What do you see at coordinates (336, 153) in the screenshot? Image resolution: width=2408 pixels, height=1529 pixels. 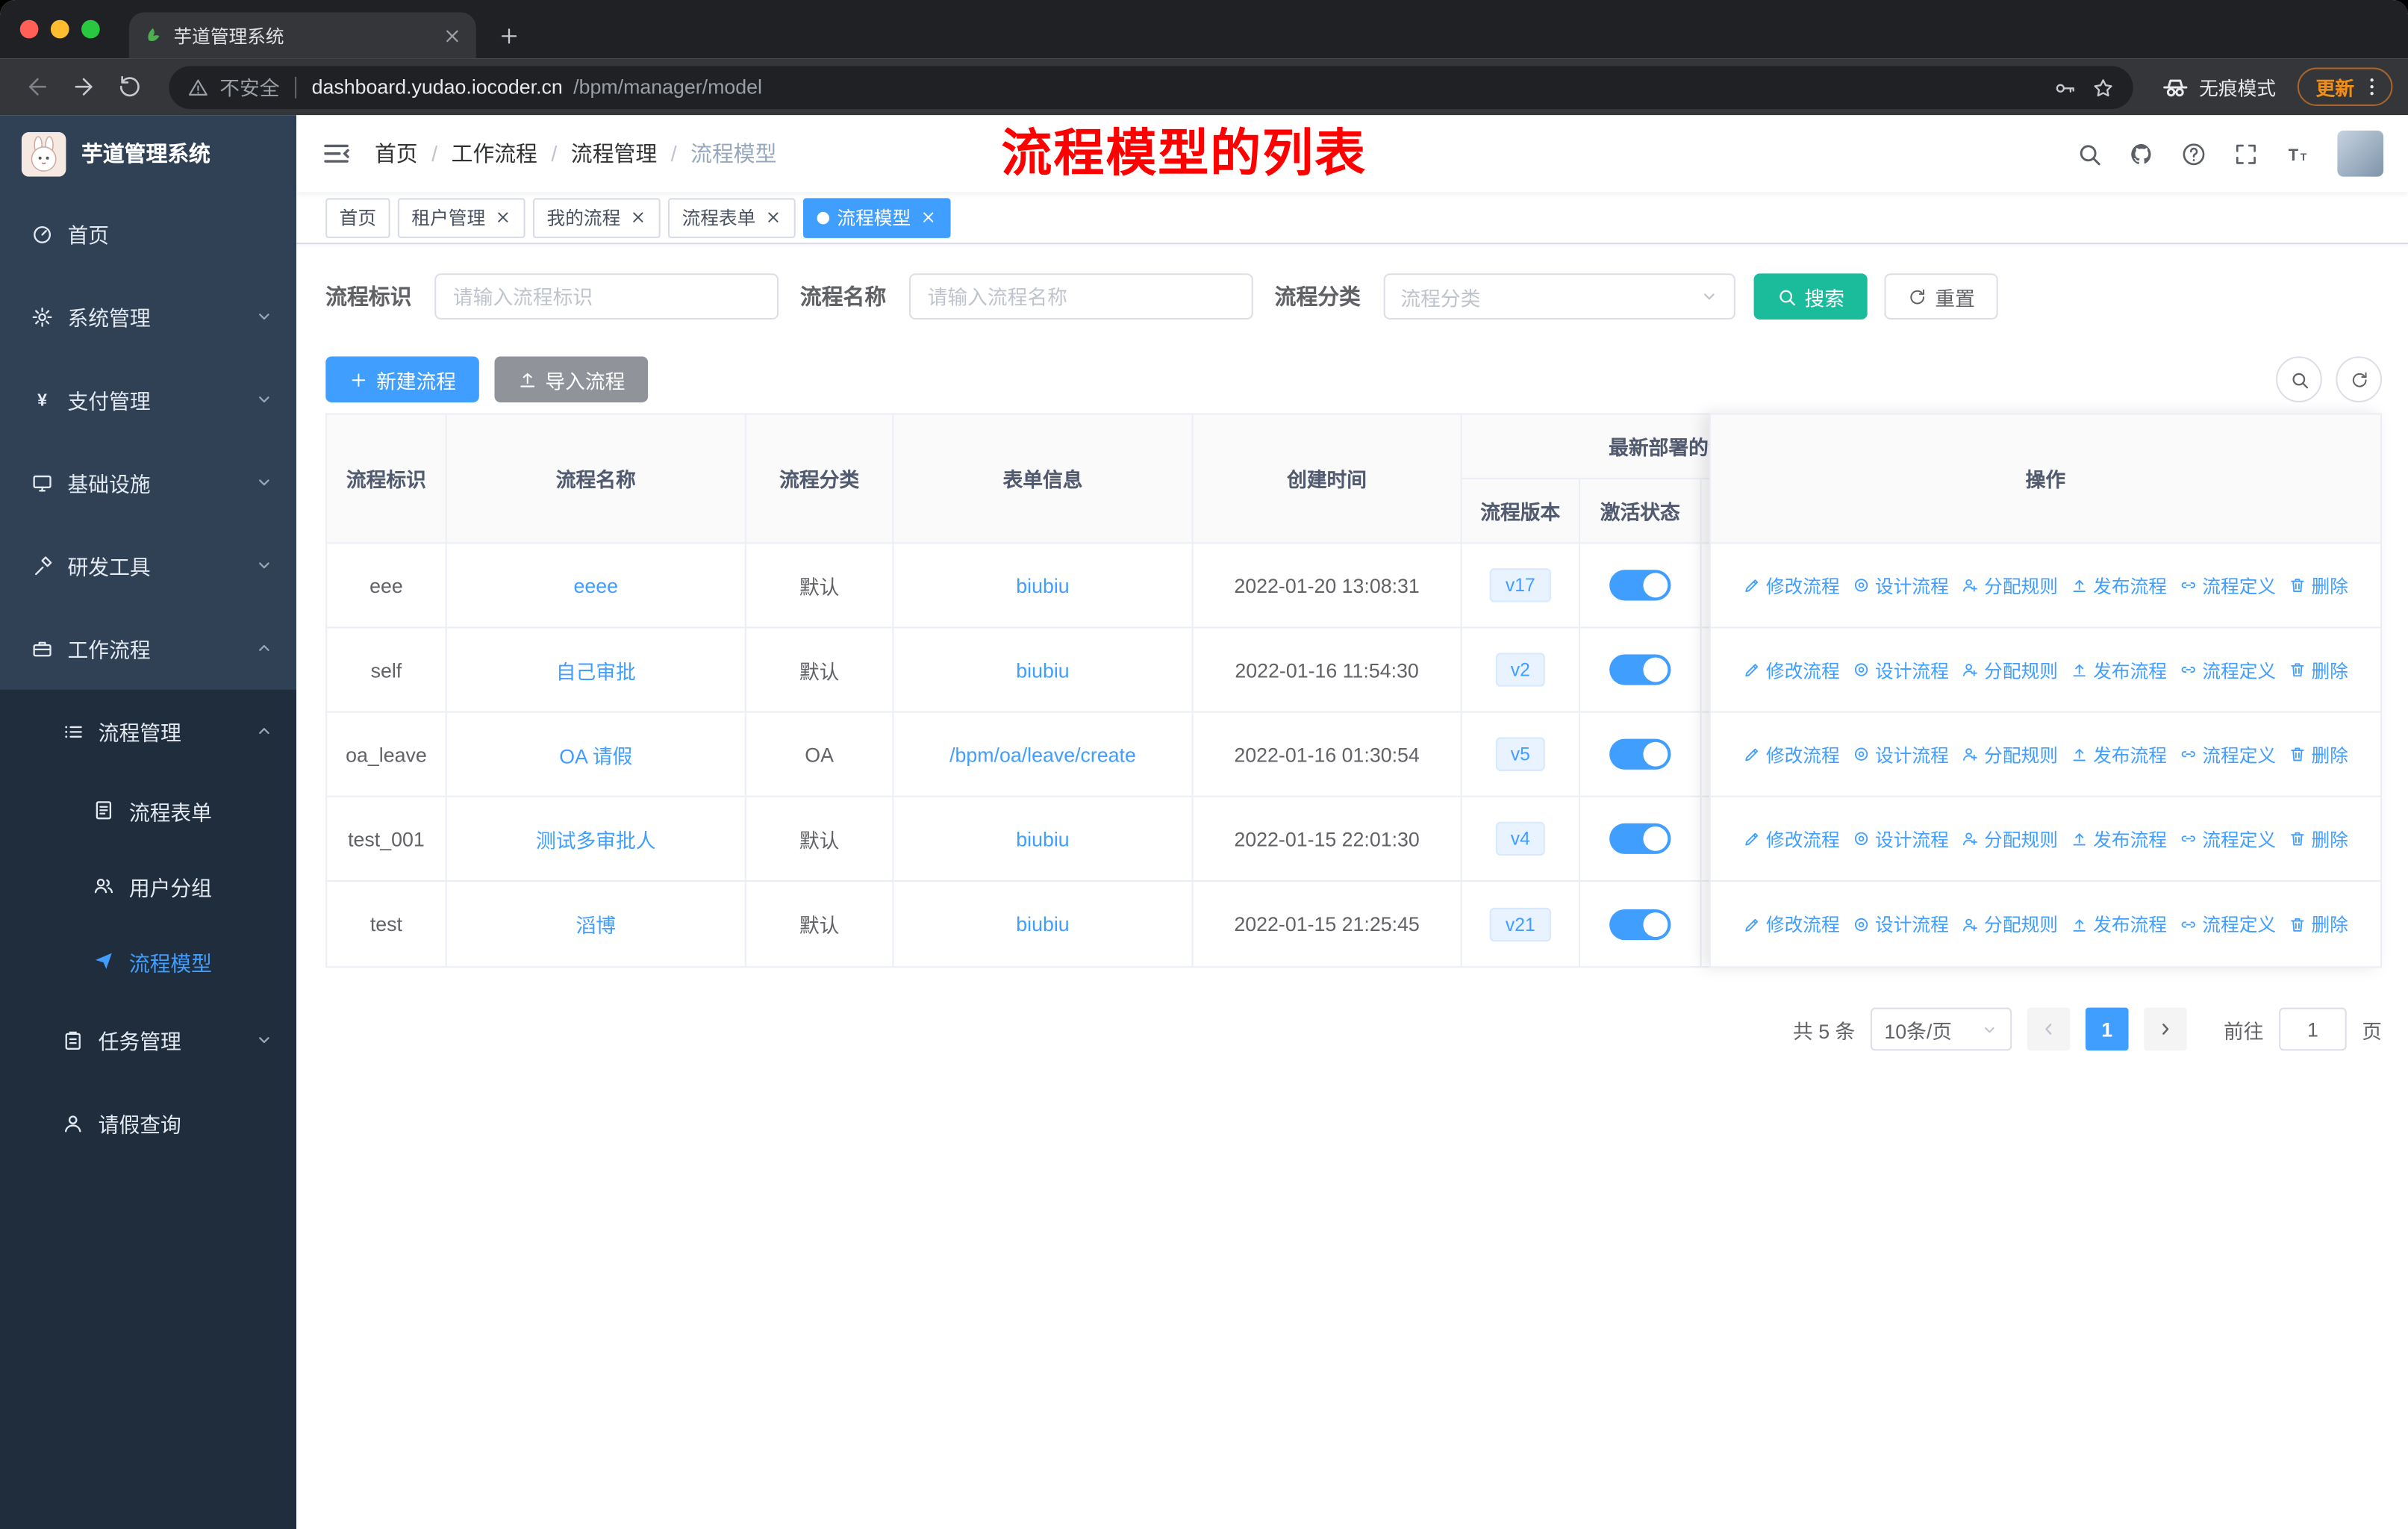 I see `sidebar-toggle-icon` at bounding box center [336, 153].